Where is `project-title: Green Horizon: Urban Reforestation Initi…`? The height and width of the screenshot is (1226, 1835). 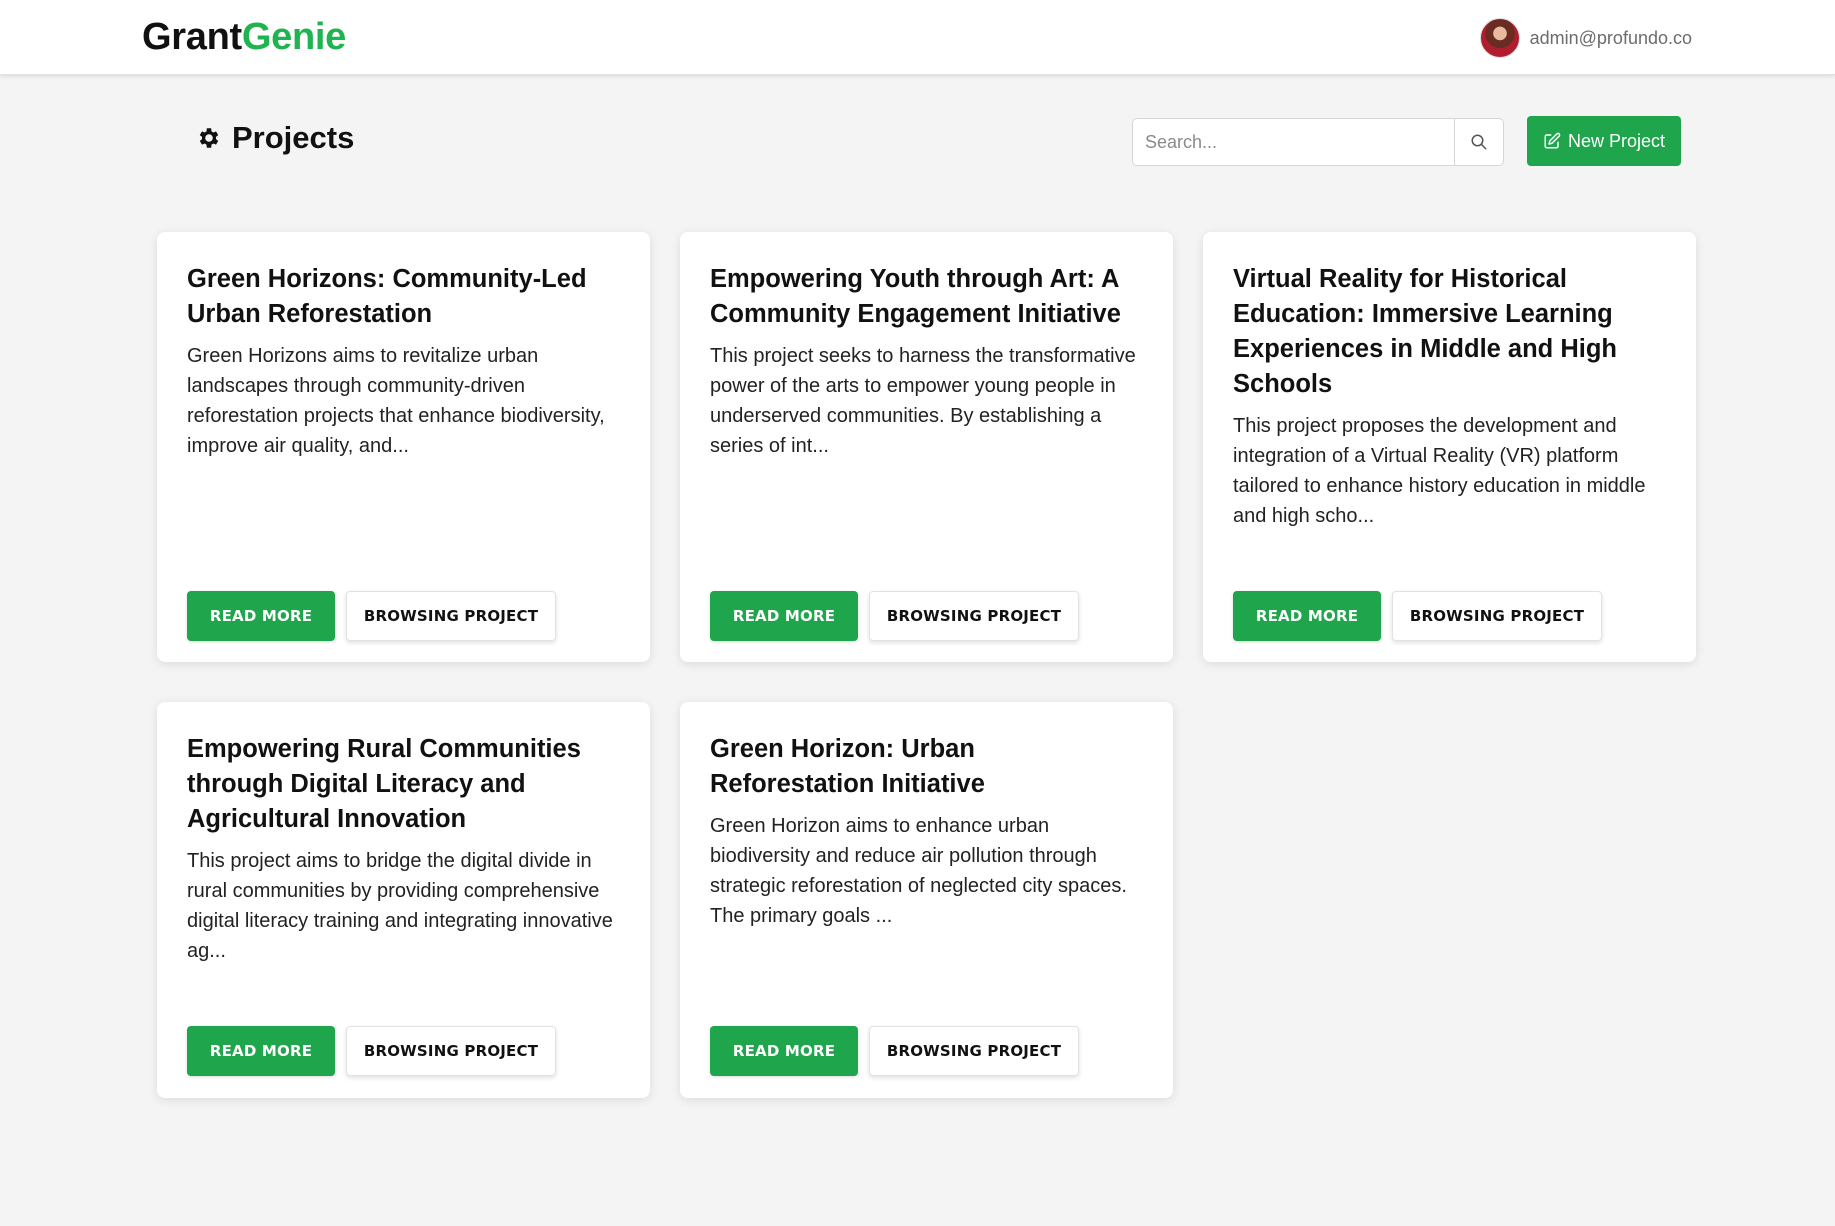 project-title: Green Horizon: Urban Reforestation Initi… is located at coordinates (847, 766).